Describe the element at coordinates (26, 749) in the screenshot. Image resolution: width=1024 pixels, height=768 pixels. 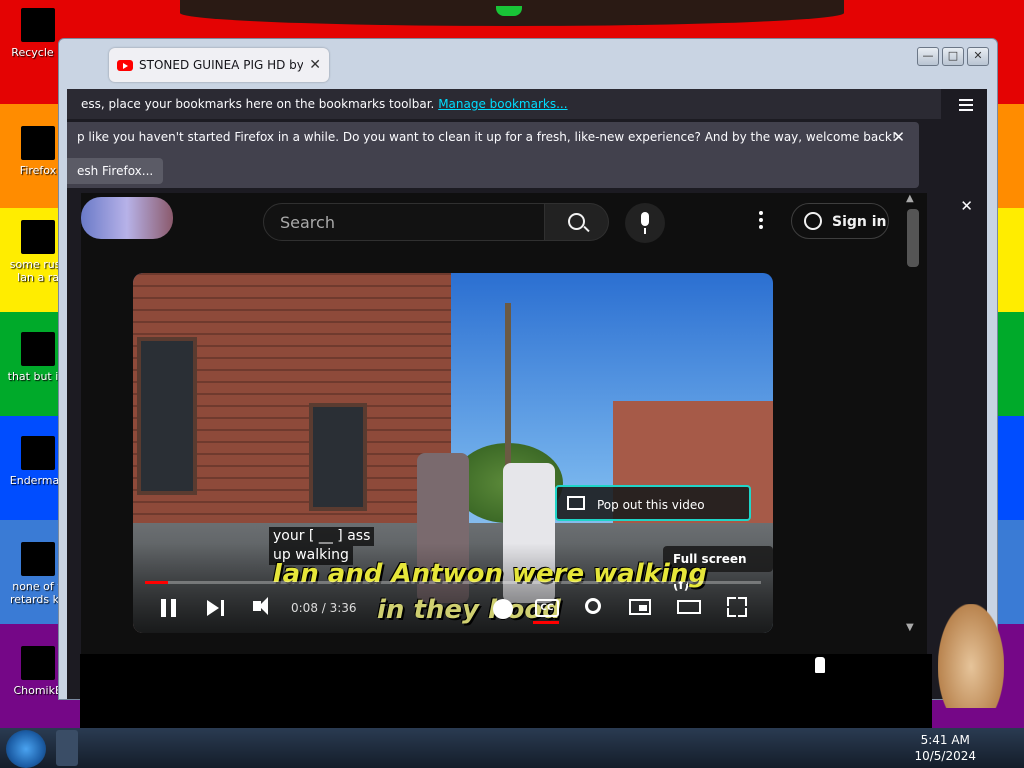
I see `start-button` at that location.